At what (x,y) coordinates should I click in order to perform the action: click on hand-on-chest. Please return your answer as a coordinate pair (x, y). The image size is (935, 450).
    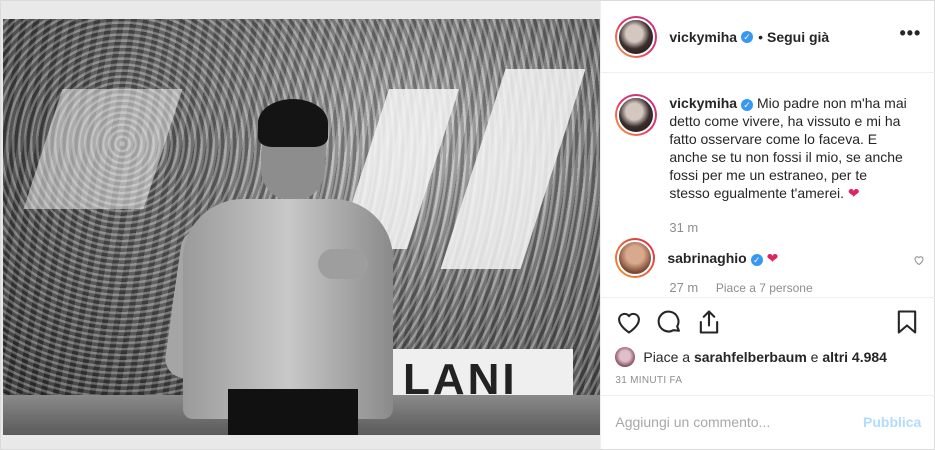
    Looking at the image, I should click on (343, 264).